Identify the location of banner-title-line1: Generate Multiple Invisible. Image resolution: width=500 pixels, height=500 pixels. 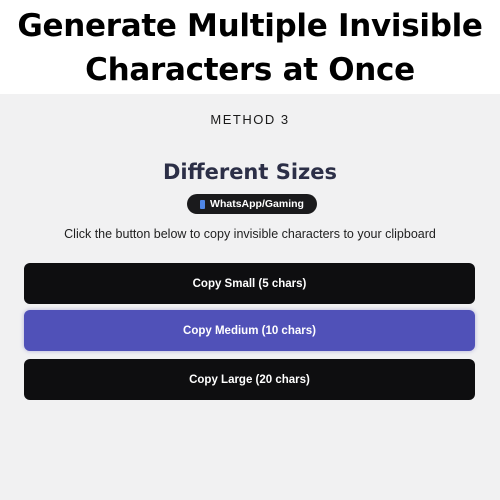
(250, 26).